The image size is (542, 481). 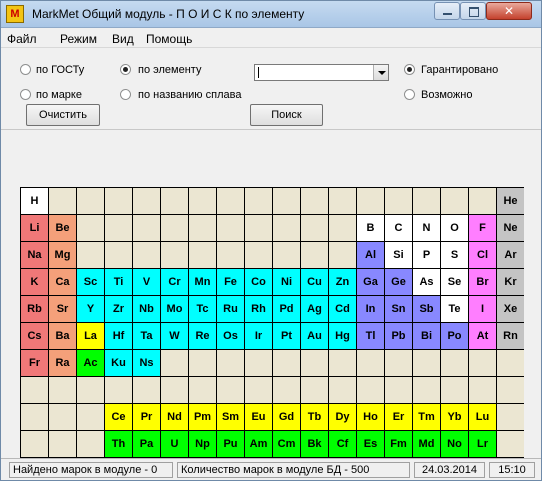 I want to click on element-sr: Sr, so click(x=62, y=309).